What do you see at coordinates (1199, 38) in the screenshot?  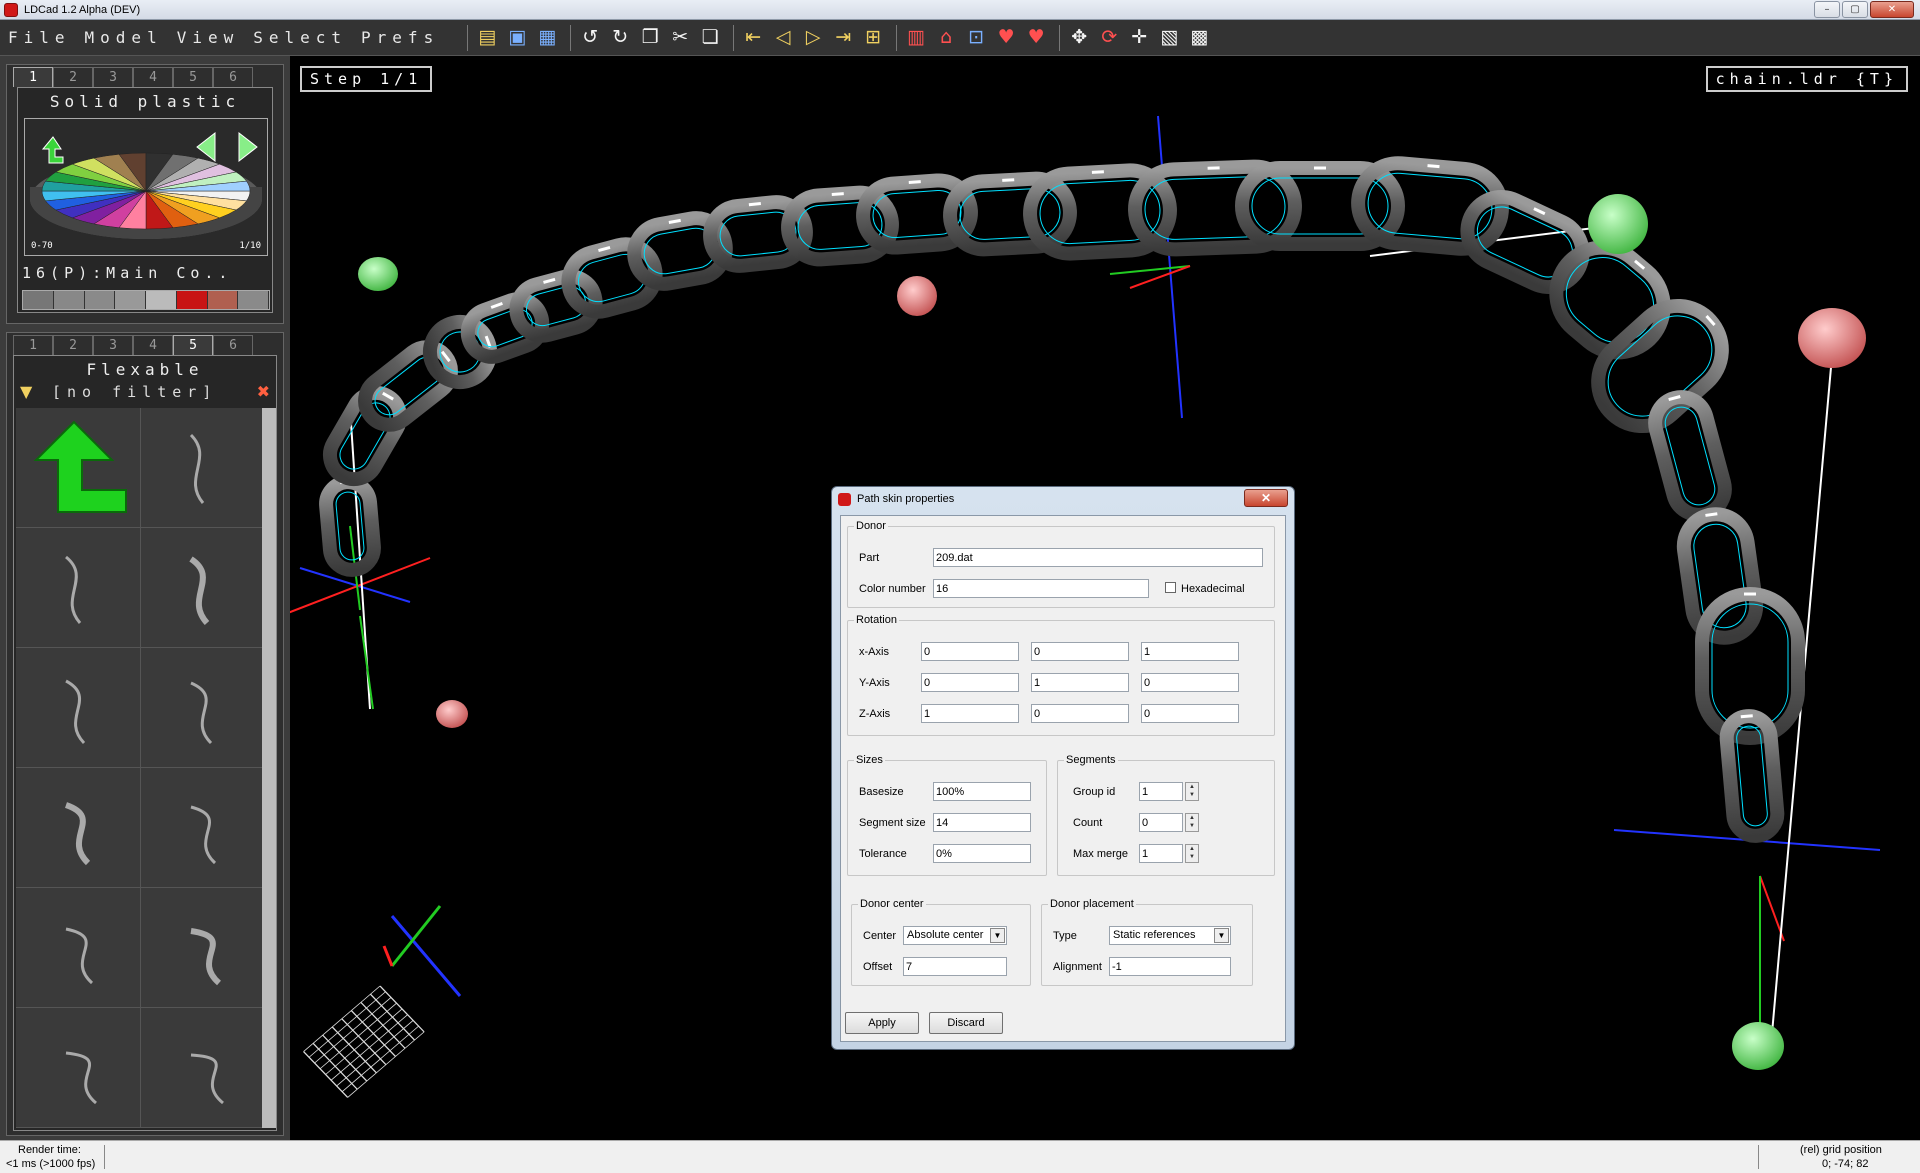 I see `snap-grid-icon: ▩` at bounding box center [1199, 38].